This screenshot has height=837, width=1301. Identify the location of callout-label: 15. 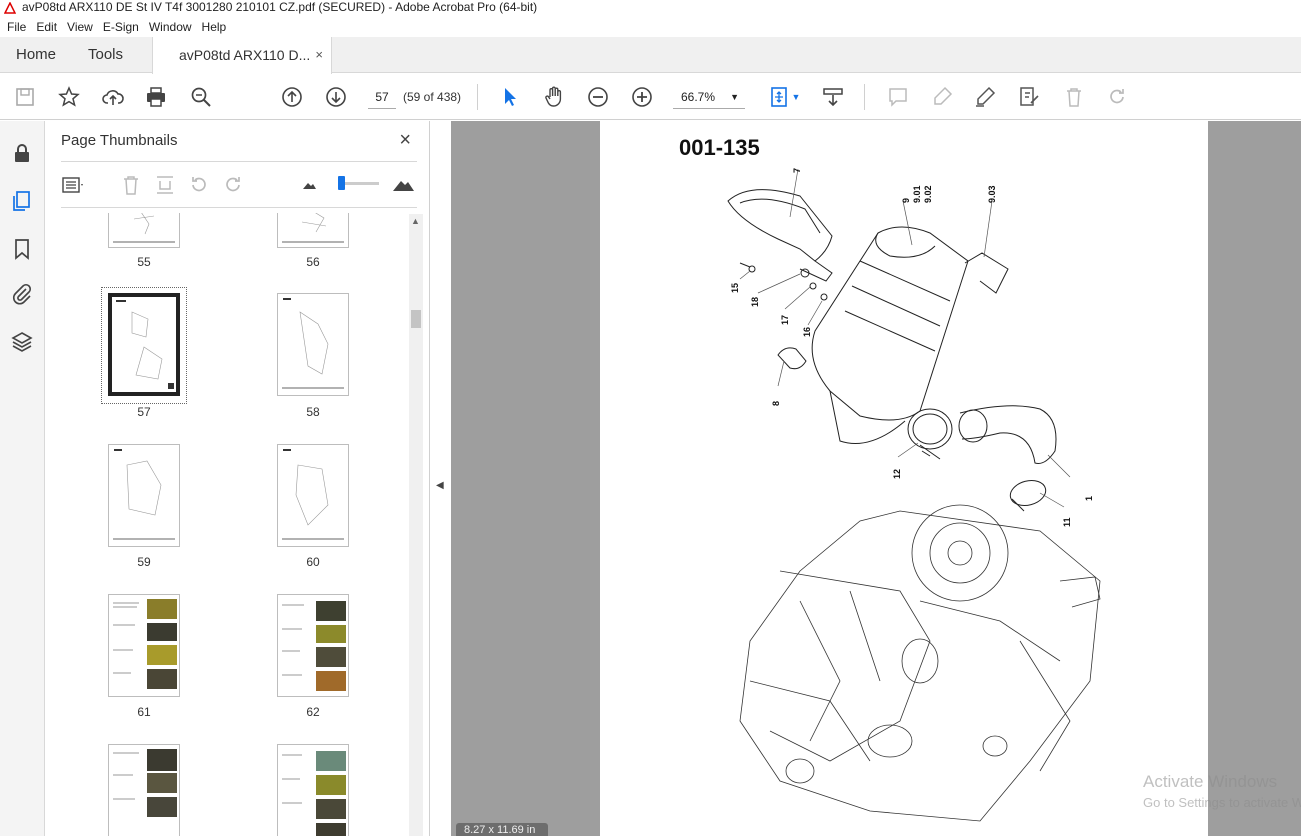
(735, 288).